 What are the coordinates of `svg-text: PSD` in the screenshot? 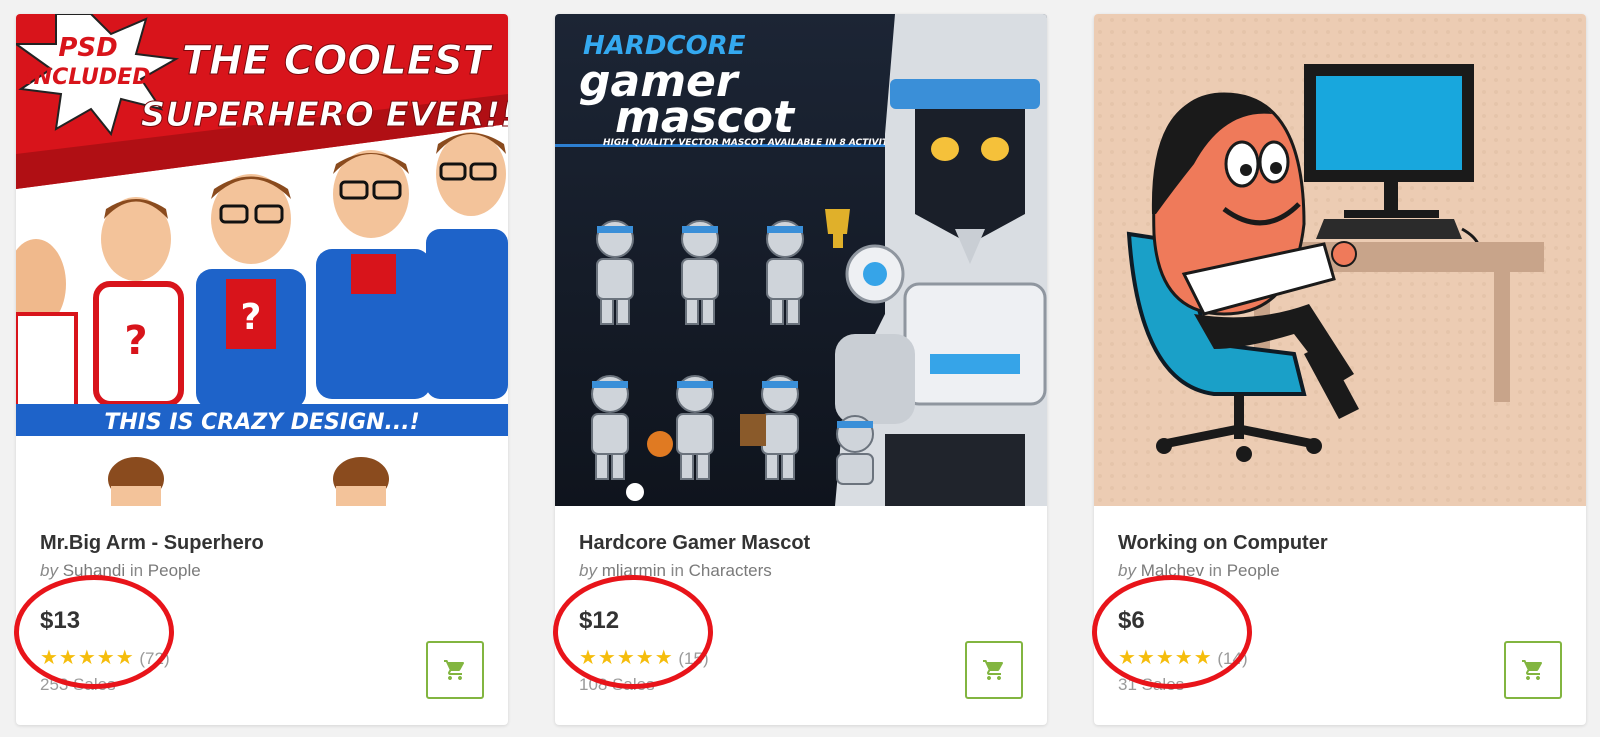 It's located at (87, 48).